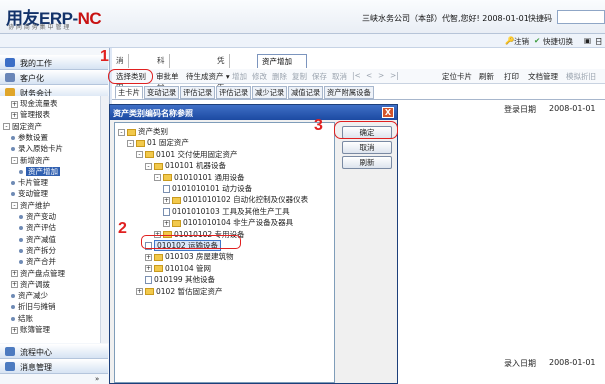 Image resolution: width=605 pixels, height=384 pixels. Describe the element at coordinates (212, 188) in the screenshot. I see `category-label: 0101010101 动力设备` at that location.